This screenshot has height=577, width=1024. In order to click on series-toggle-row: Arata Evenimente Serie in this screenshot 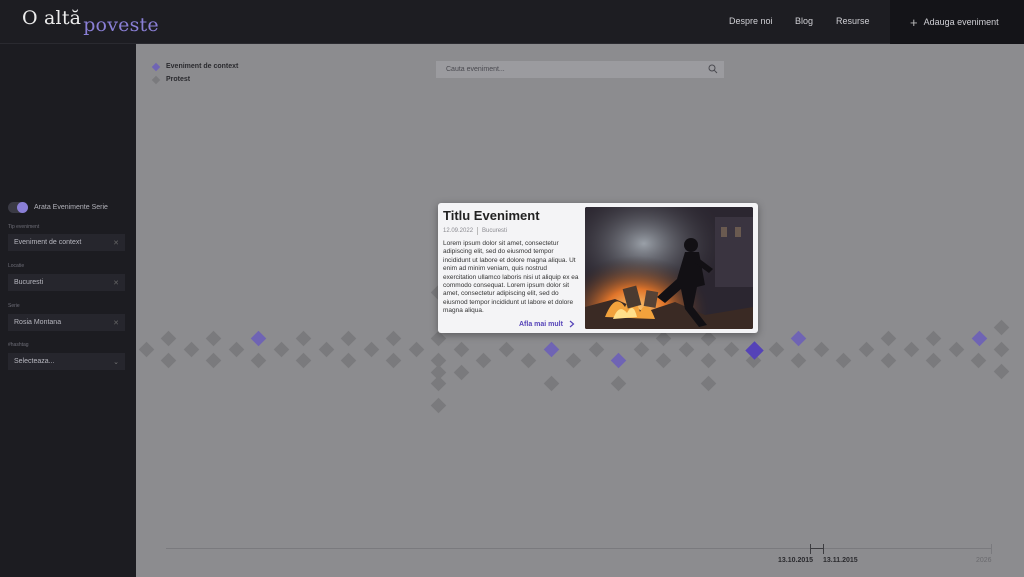, I will do `click(58, 207)`.